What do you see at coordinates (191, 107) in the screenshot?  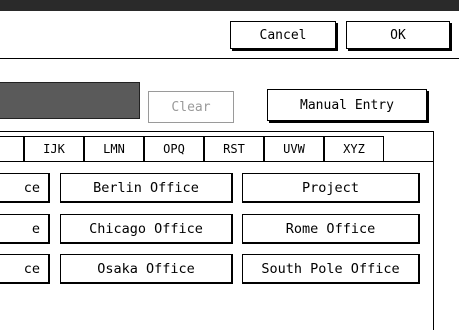 I see `clear-button: Clear` at bounding box center [191, 107].